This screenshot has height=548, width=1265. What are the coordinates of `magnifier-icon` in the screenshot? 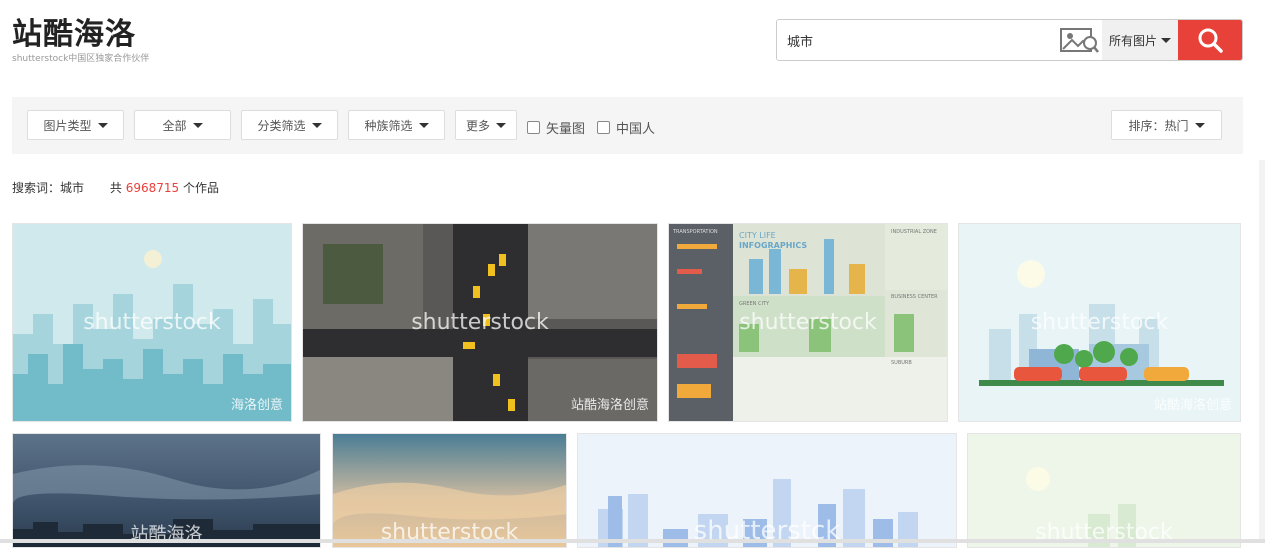 It's located at (1210, 40).